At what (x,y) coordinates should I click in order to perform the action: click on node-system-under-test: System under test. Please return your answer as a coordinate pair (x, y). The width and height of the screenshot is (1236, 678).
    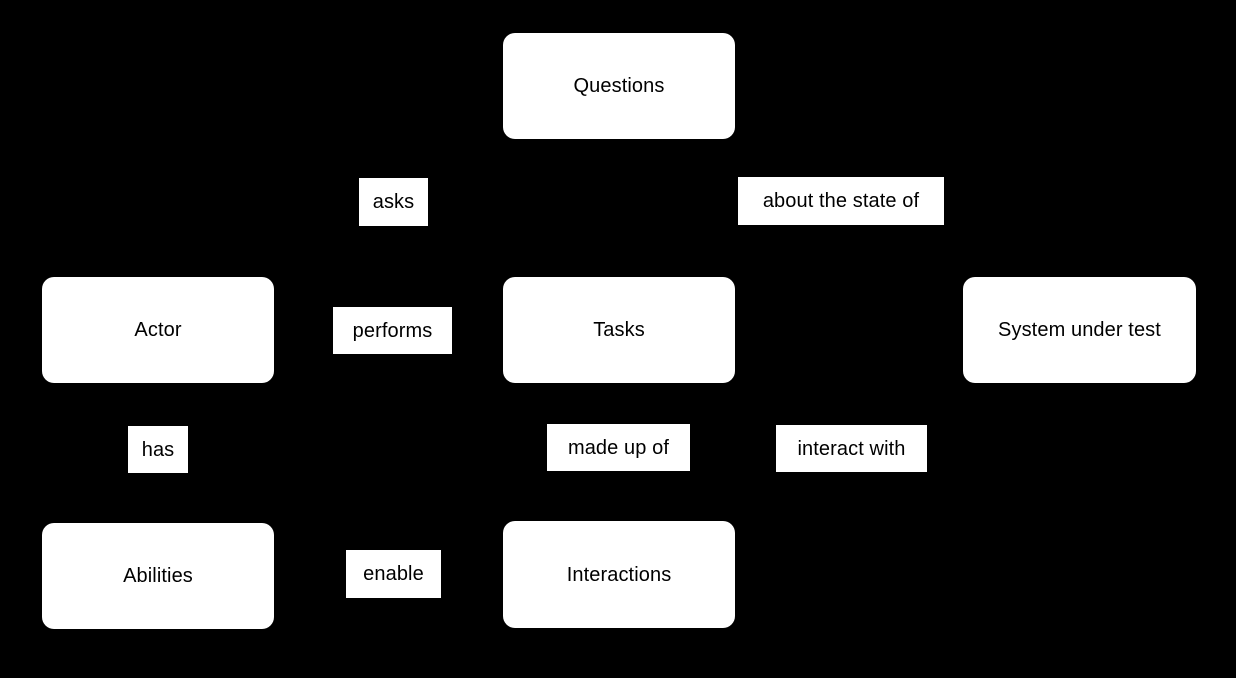
    Looking at the image, I should click on (1079, 330).